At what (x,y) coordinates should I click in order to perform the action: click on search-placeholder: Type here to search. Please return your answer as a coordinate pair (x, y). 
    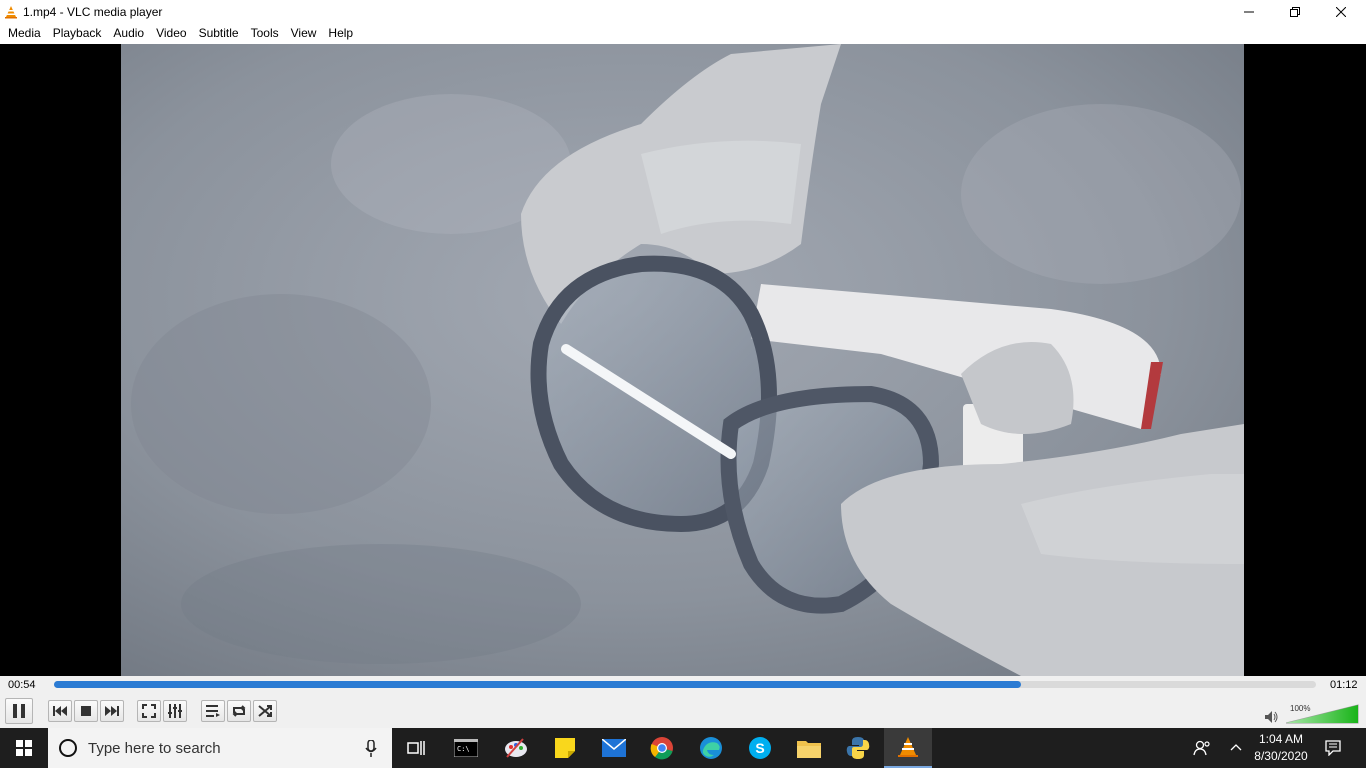
    Looking at the image, I should click on (154, 748).